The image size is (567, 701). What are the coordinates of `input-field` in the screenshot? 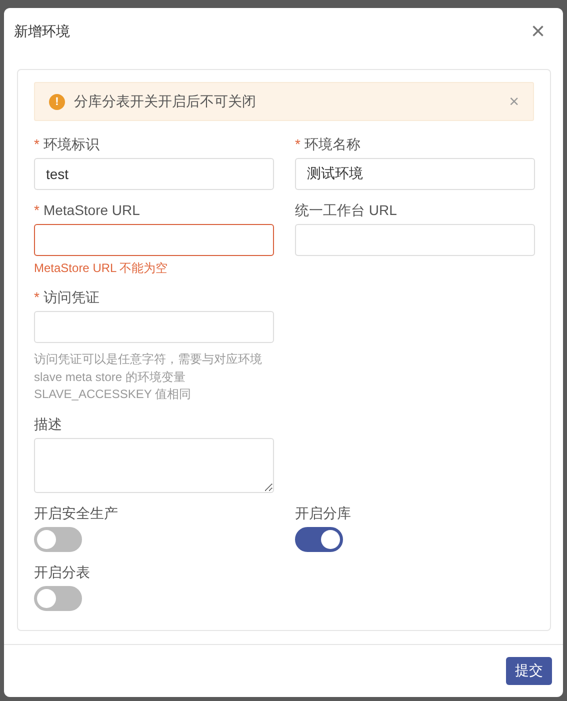 It's located at (154, 240).